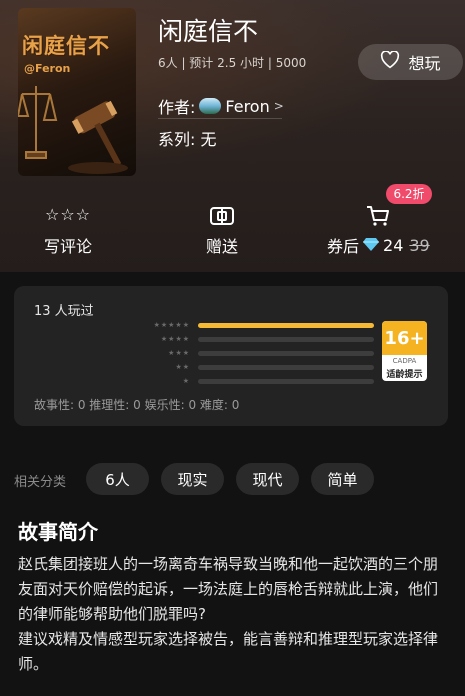 The image size is (465, 696). I want to click on buy-label: 券后, so click(343, 246).